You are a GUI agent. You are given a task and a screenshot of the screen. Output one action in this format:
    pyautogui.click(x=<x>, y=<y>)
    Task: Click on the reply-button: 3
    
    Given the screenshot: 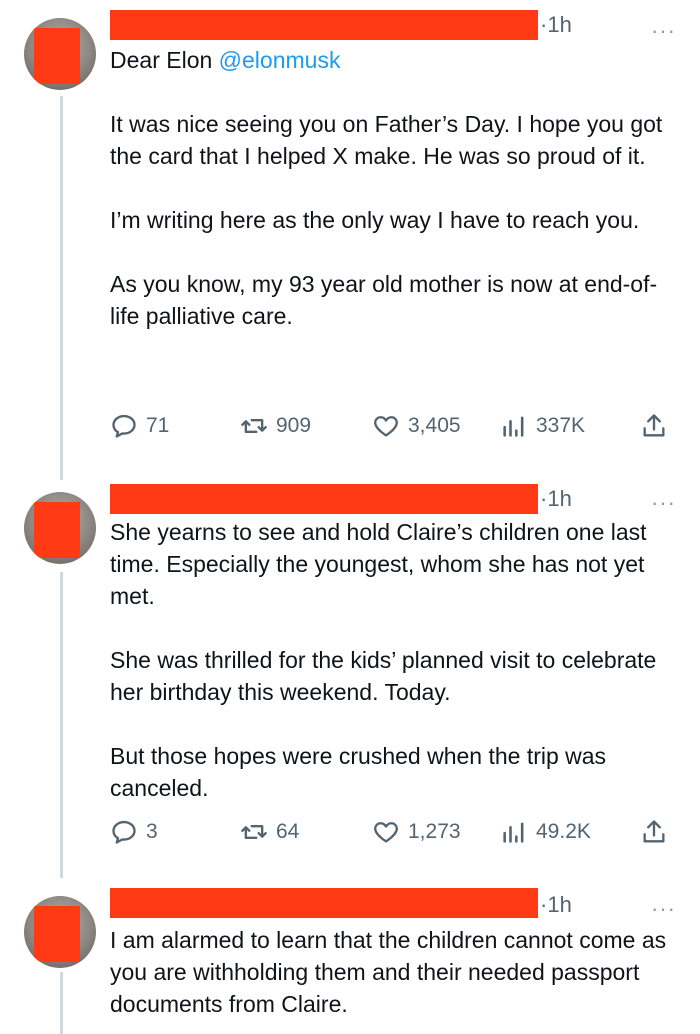 What is the action you would take?
    pyautogui.click(x=134, y=832)
    